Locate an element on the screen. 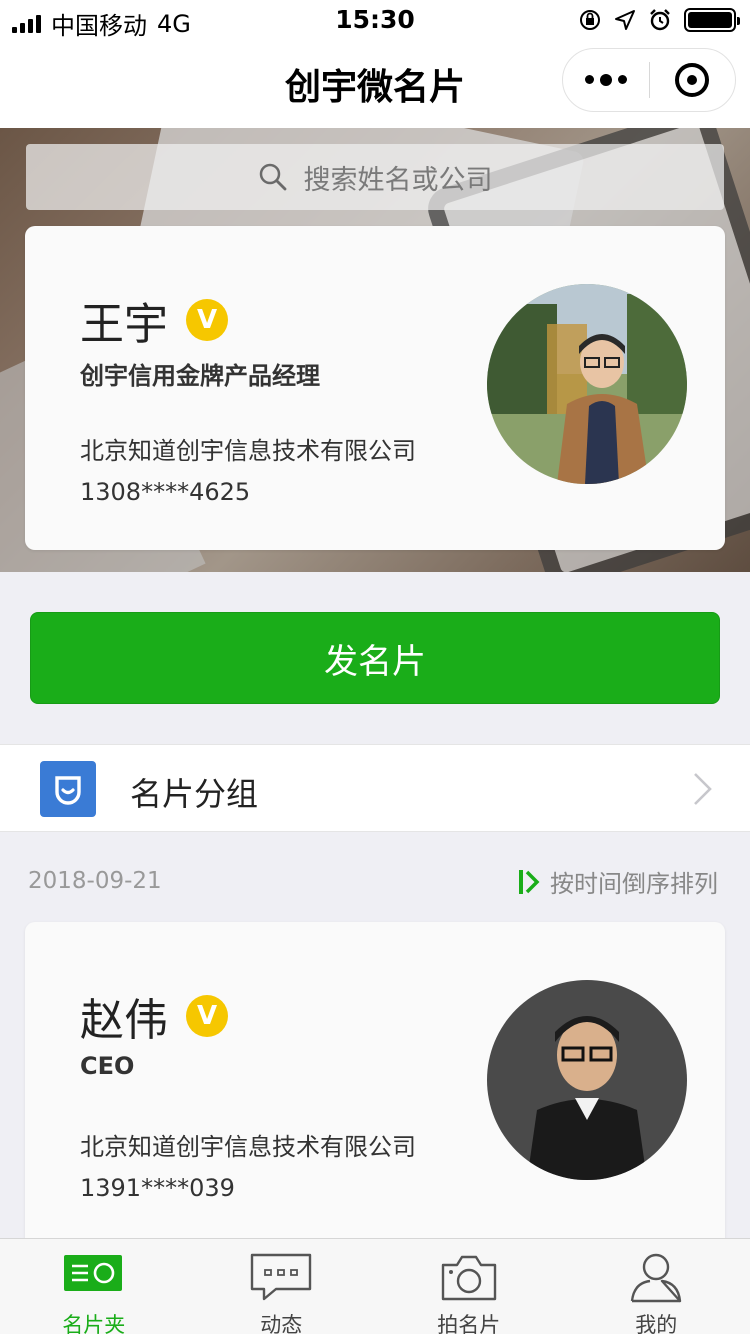 The image size is (750, 1334). sort-icon is located at coordinates (529, 881).